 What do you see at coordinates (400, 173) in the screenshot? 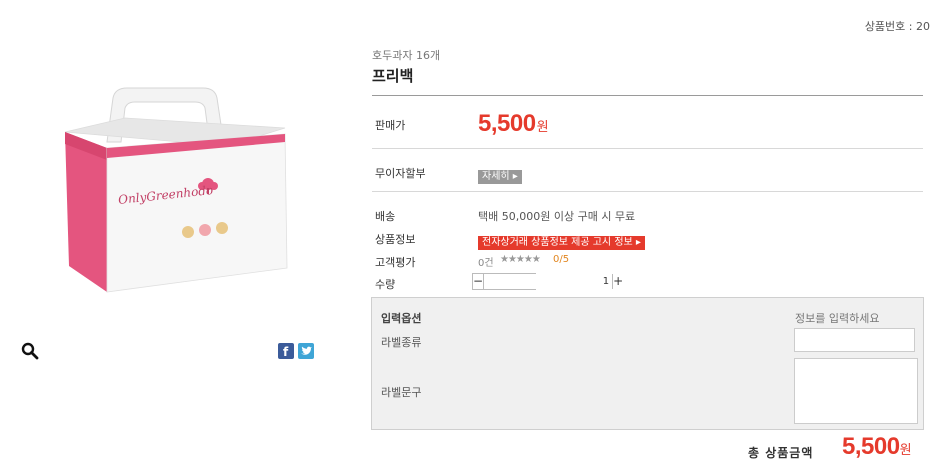
I see `installment-label: 무이자할부` at bounding box center [400, 173].